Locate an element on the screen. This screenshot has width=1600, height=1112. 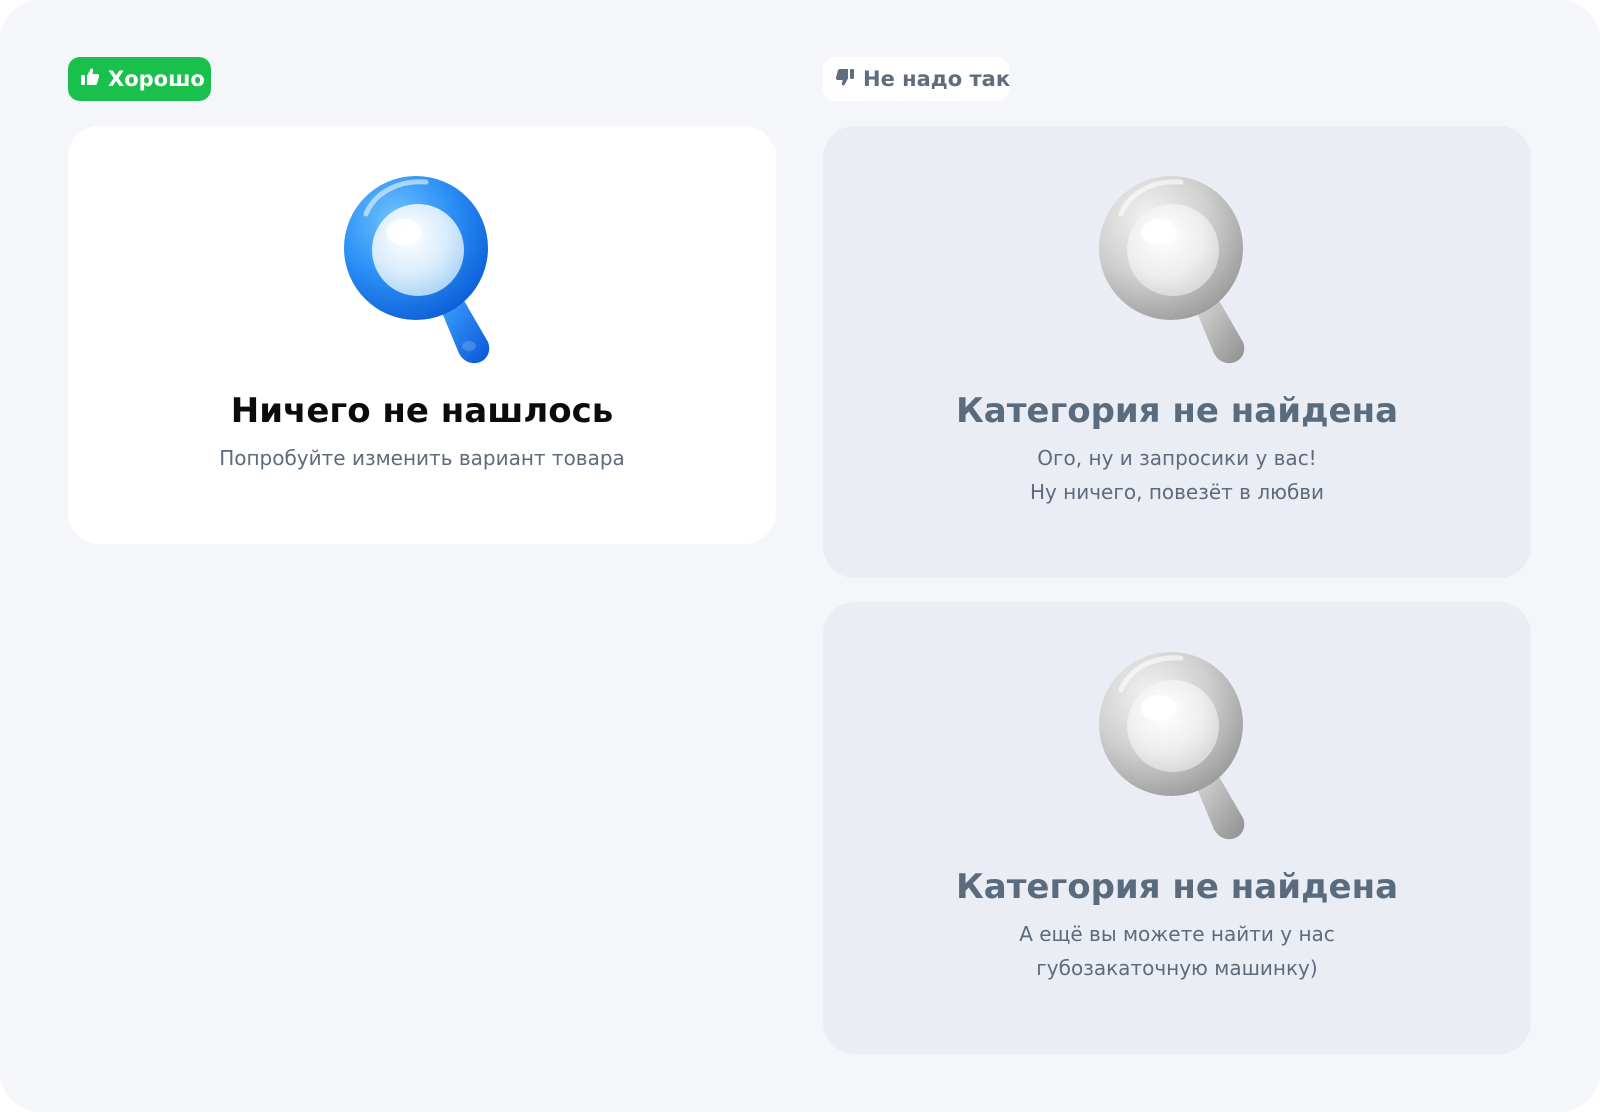
bad-card-1-text-line-1: Ого, ну и запросики у вас! is located at coordinates (1177, 458).